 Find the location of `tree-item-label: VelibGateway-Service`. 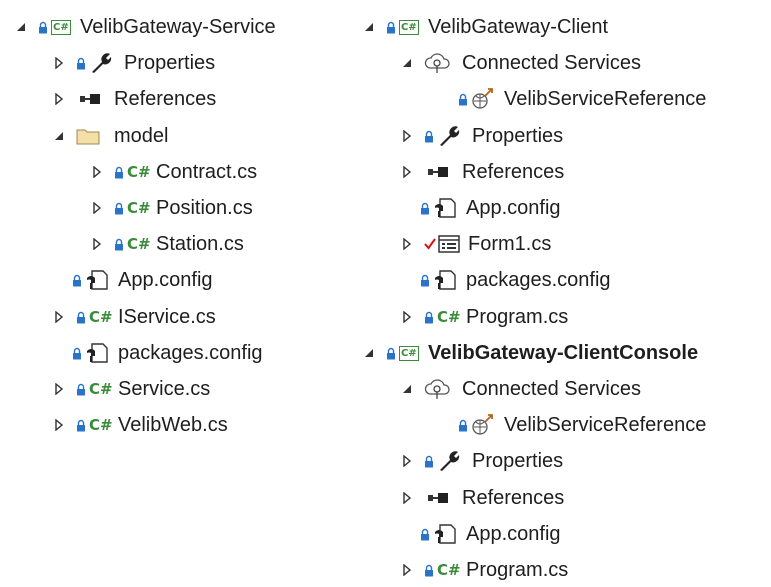

tree-item-label: VelibGateway-Service is located at coordinates (178, 27).